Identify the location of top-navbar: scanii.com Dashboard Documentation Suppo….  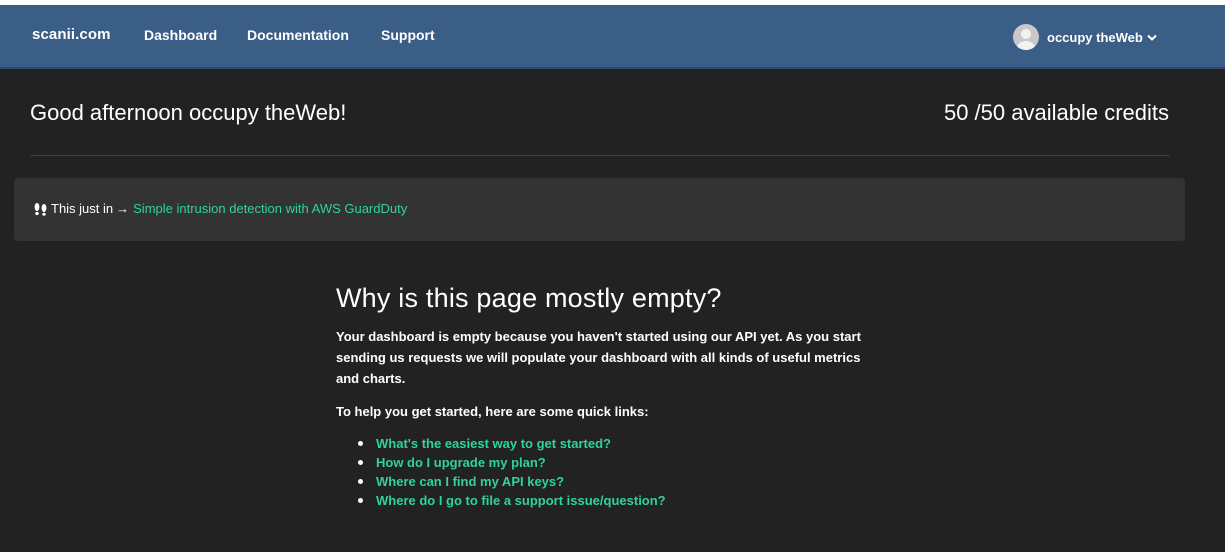
(612, 37).